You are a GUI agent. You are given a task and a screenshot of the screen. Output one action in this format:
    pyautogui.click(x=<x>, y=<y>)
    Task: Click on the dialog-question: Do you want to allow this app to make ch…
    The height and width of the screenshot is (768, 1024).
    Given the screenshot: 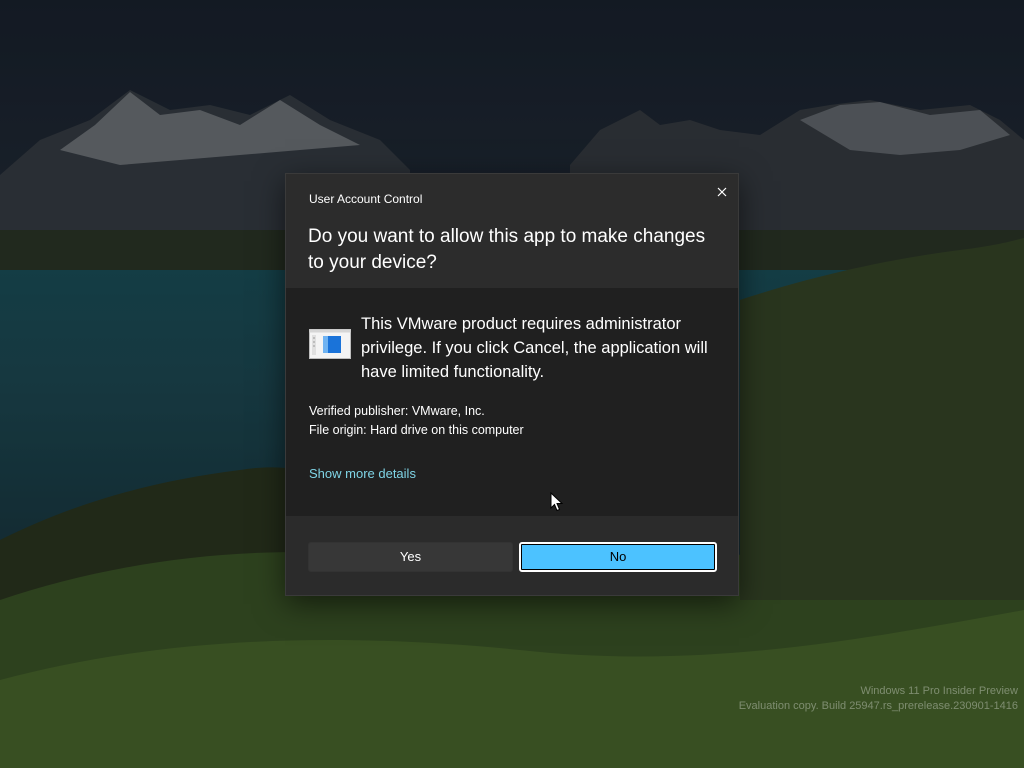 What is the action you would take?
    pyautogui.click(x=507, y=249)
    